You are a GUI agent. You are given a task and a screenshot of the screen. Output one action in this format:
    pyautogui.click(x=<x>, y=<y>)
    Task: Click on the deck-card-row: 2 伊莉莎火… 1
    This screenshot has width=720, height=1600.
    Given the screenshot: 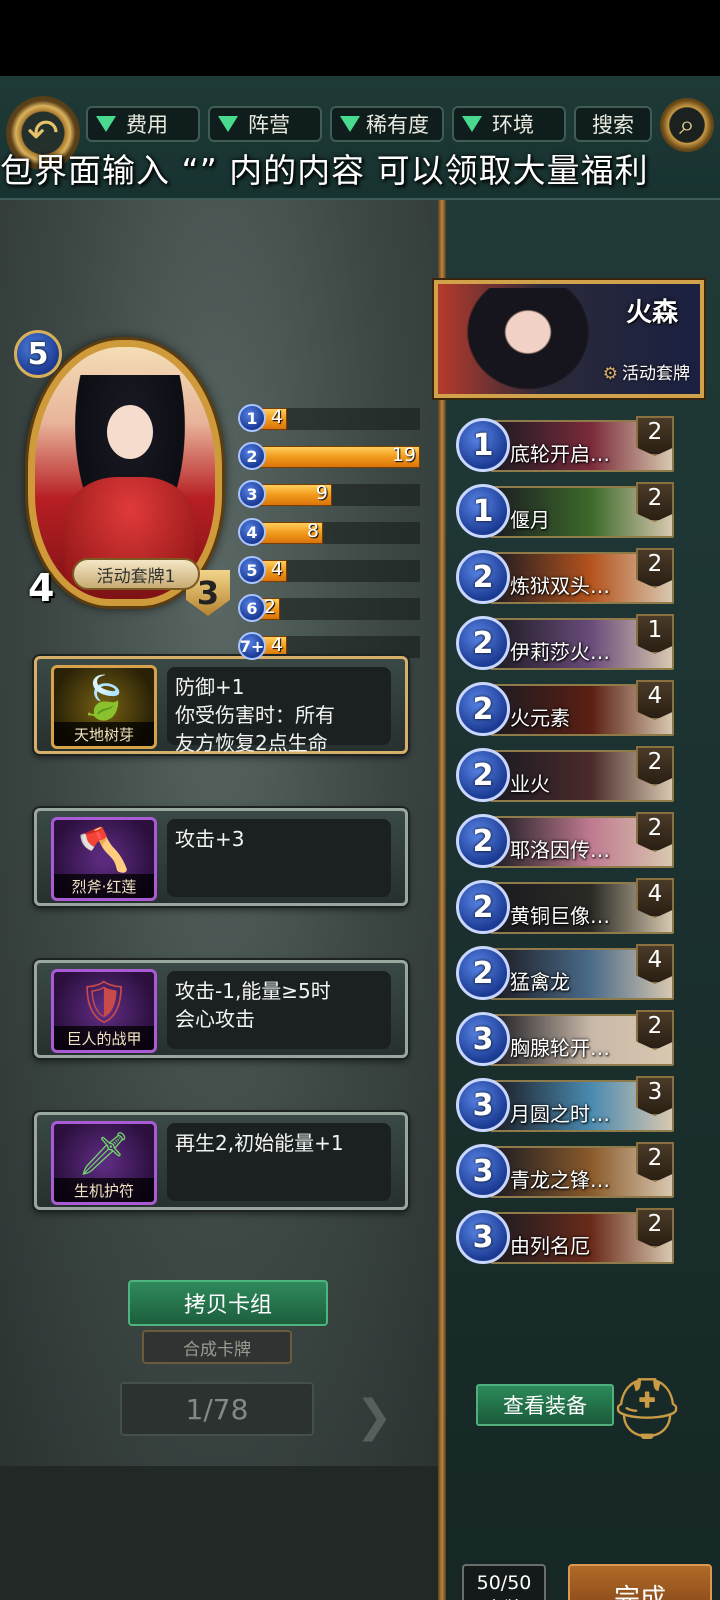 What is the action you would take?
    pyautogui.click(x=573, y=643)
    